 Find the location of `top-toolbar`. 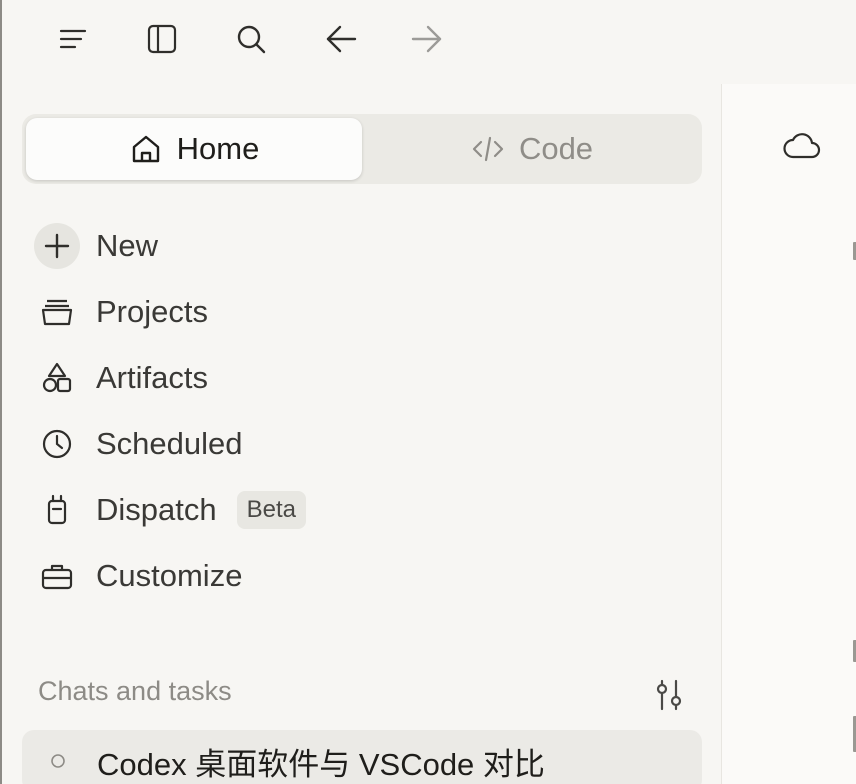

top-toolbar is located at coordinates (428, 40).